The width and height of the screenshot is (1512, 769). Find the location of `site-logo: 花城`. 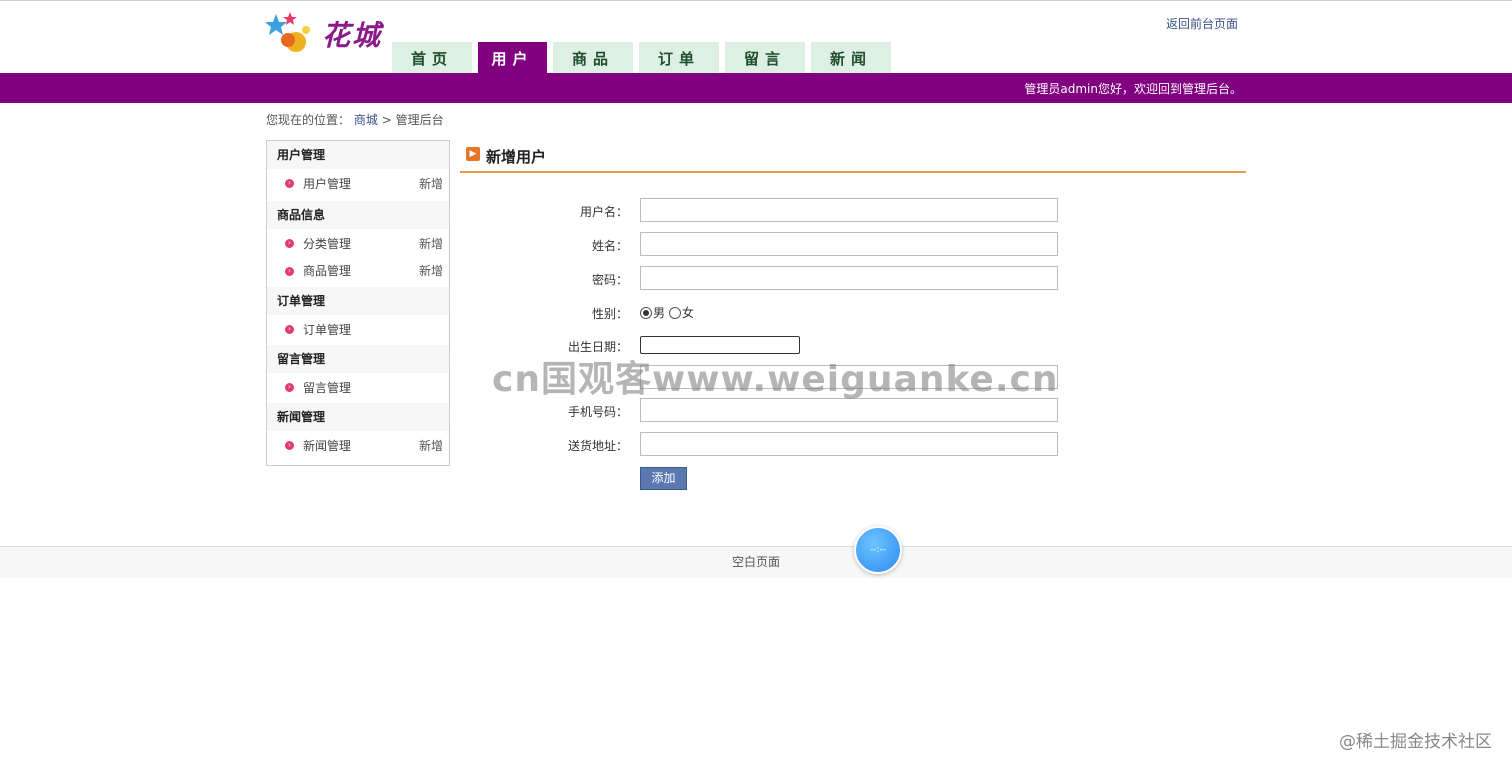

site-logo: 花城 is located at coordinates (328, 33).